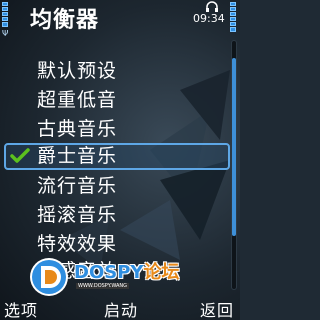 The height and width of the screenshot is (320, 320). I want to click on list-item: 特效效果, so click(117, 244).